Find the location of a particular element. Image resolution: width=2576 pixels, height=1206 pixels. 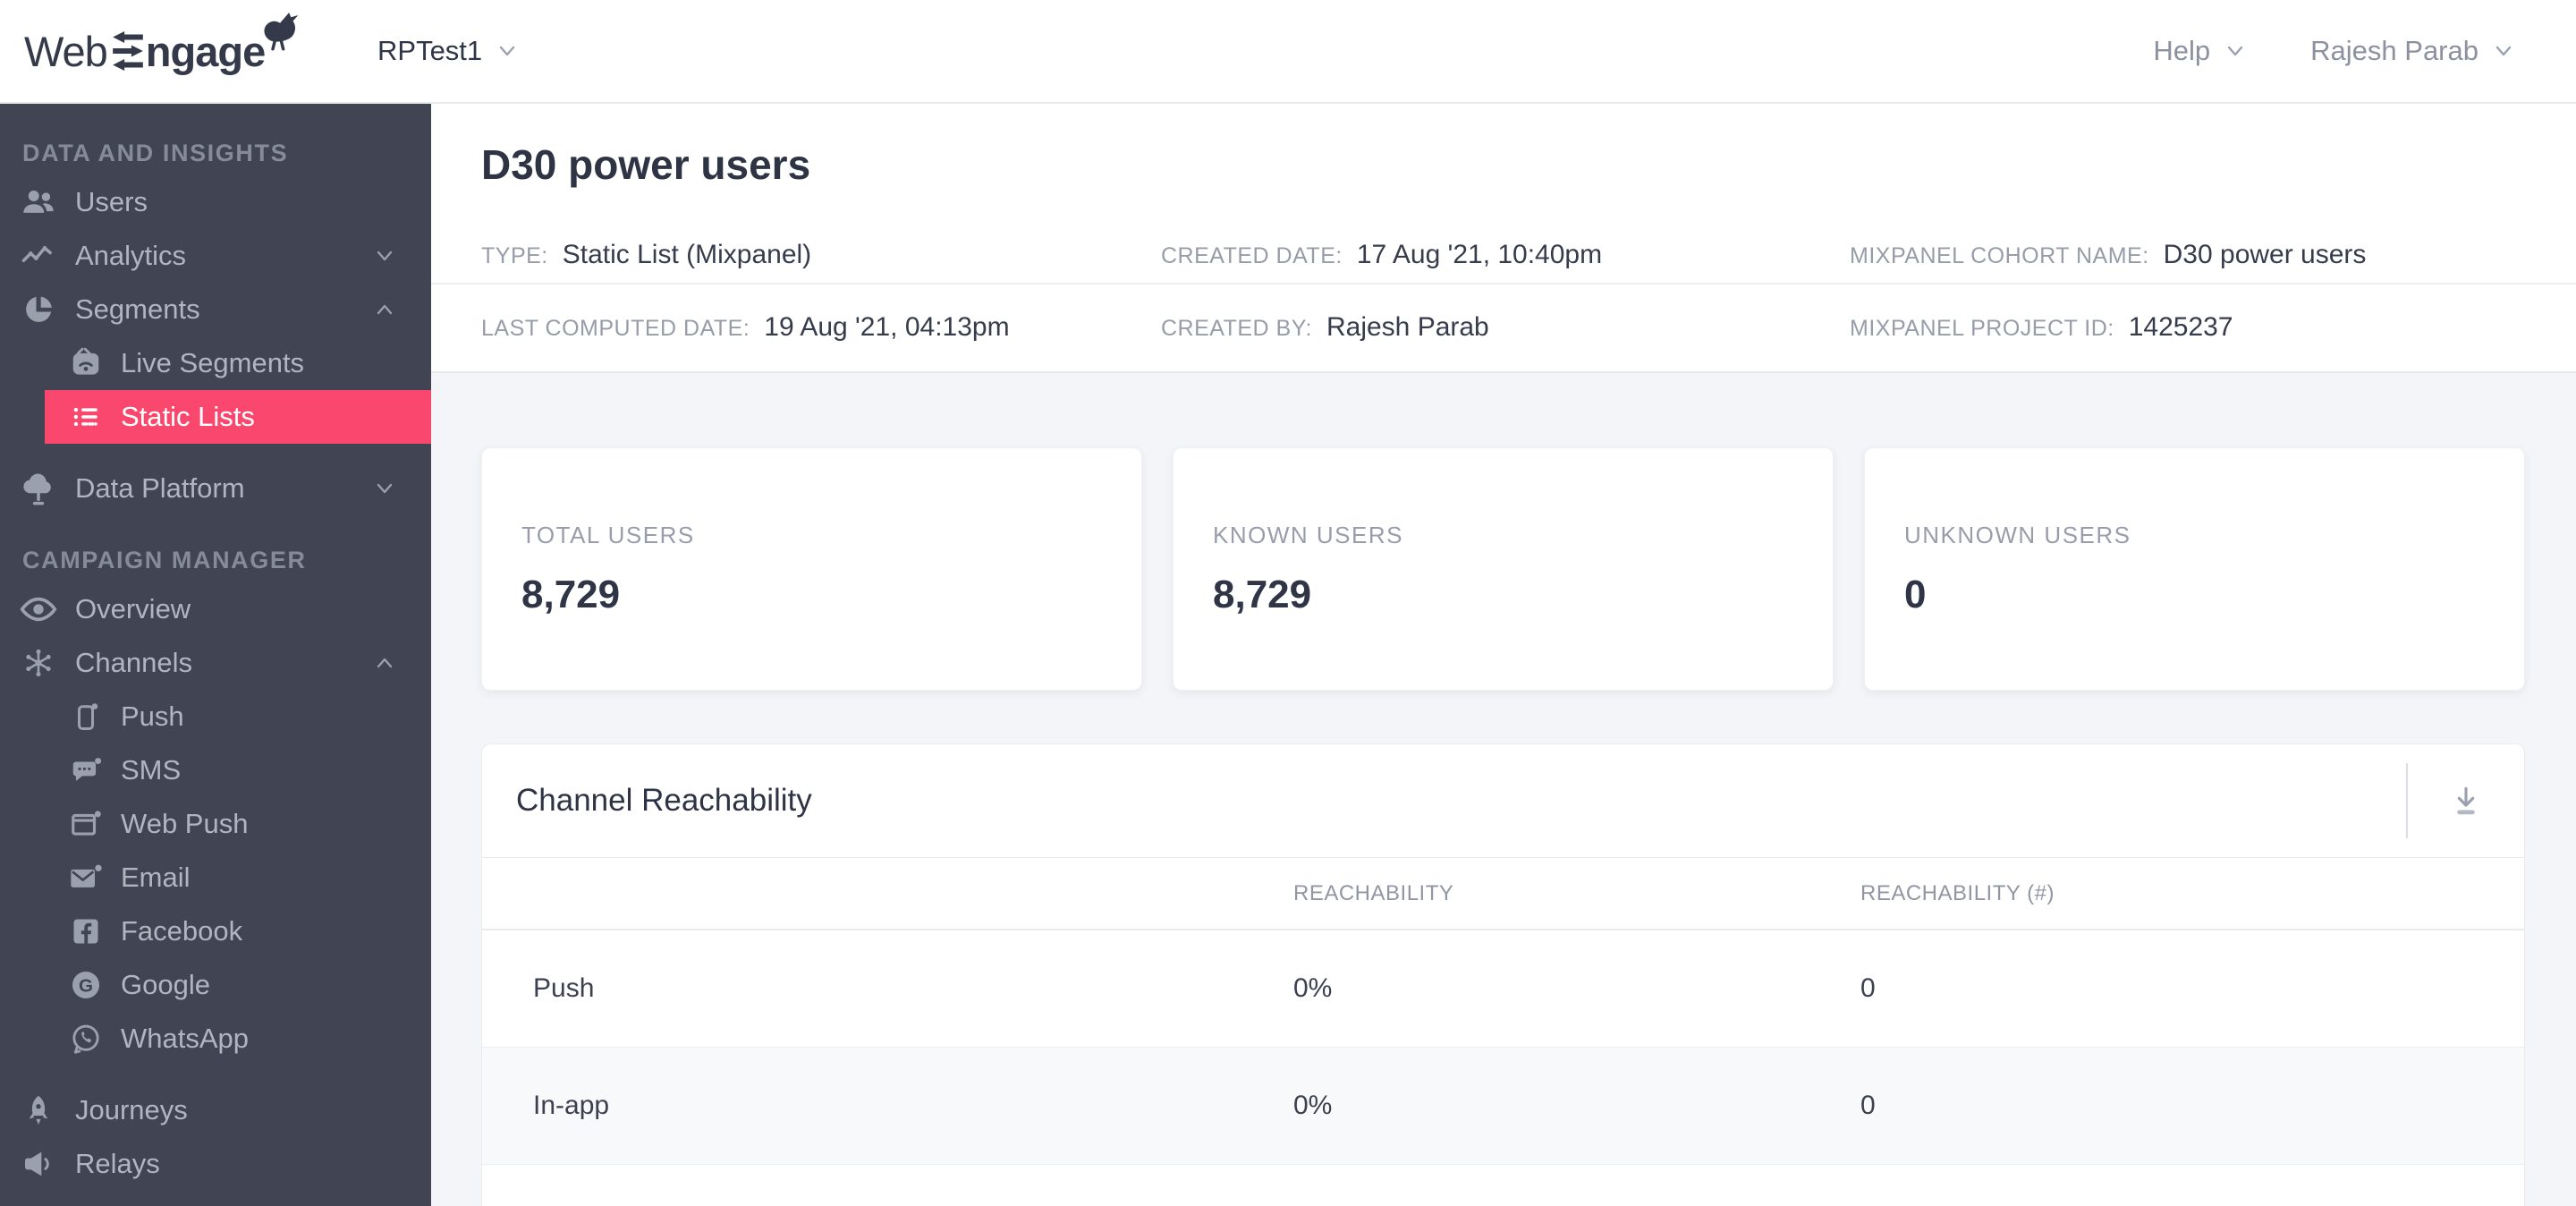

panel-tools is located at coordinates (2465, 800).